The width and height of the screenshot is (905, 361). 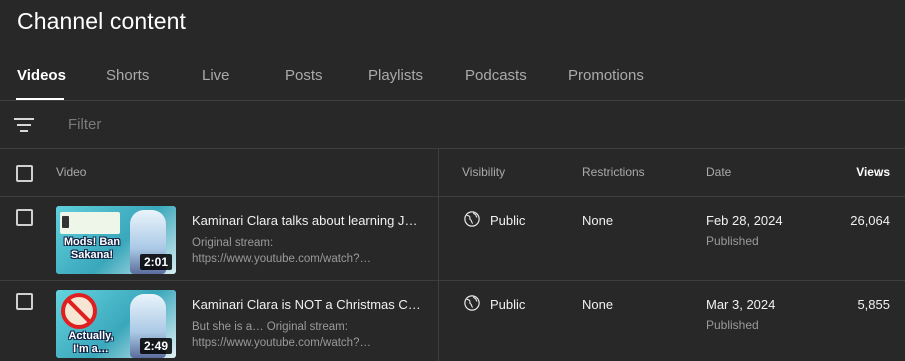 What do you see at coordinates (92, 248) in the screenshot?
I see `thumbnail-caption: Mods! Ban Sakana!` at bounding box center [92, 248].